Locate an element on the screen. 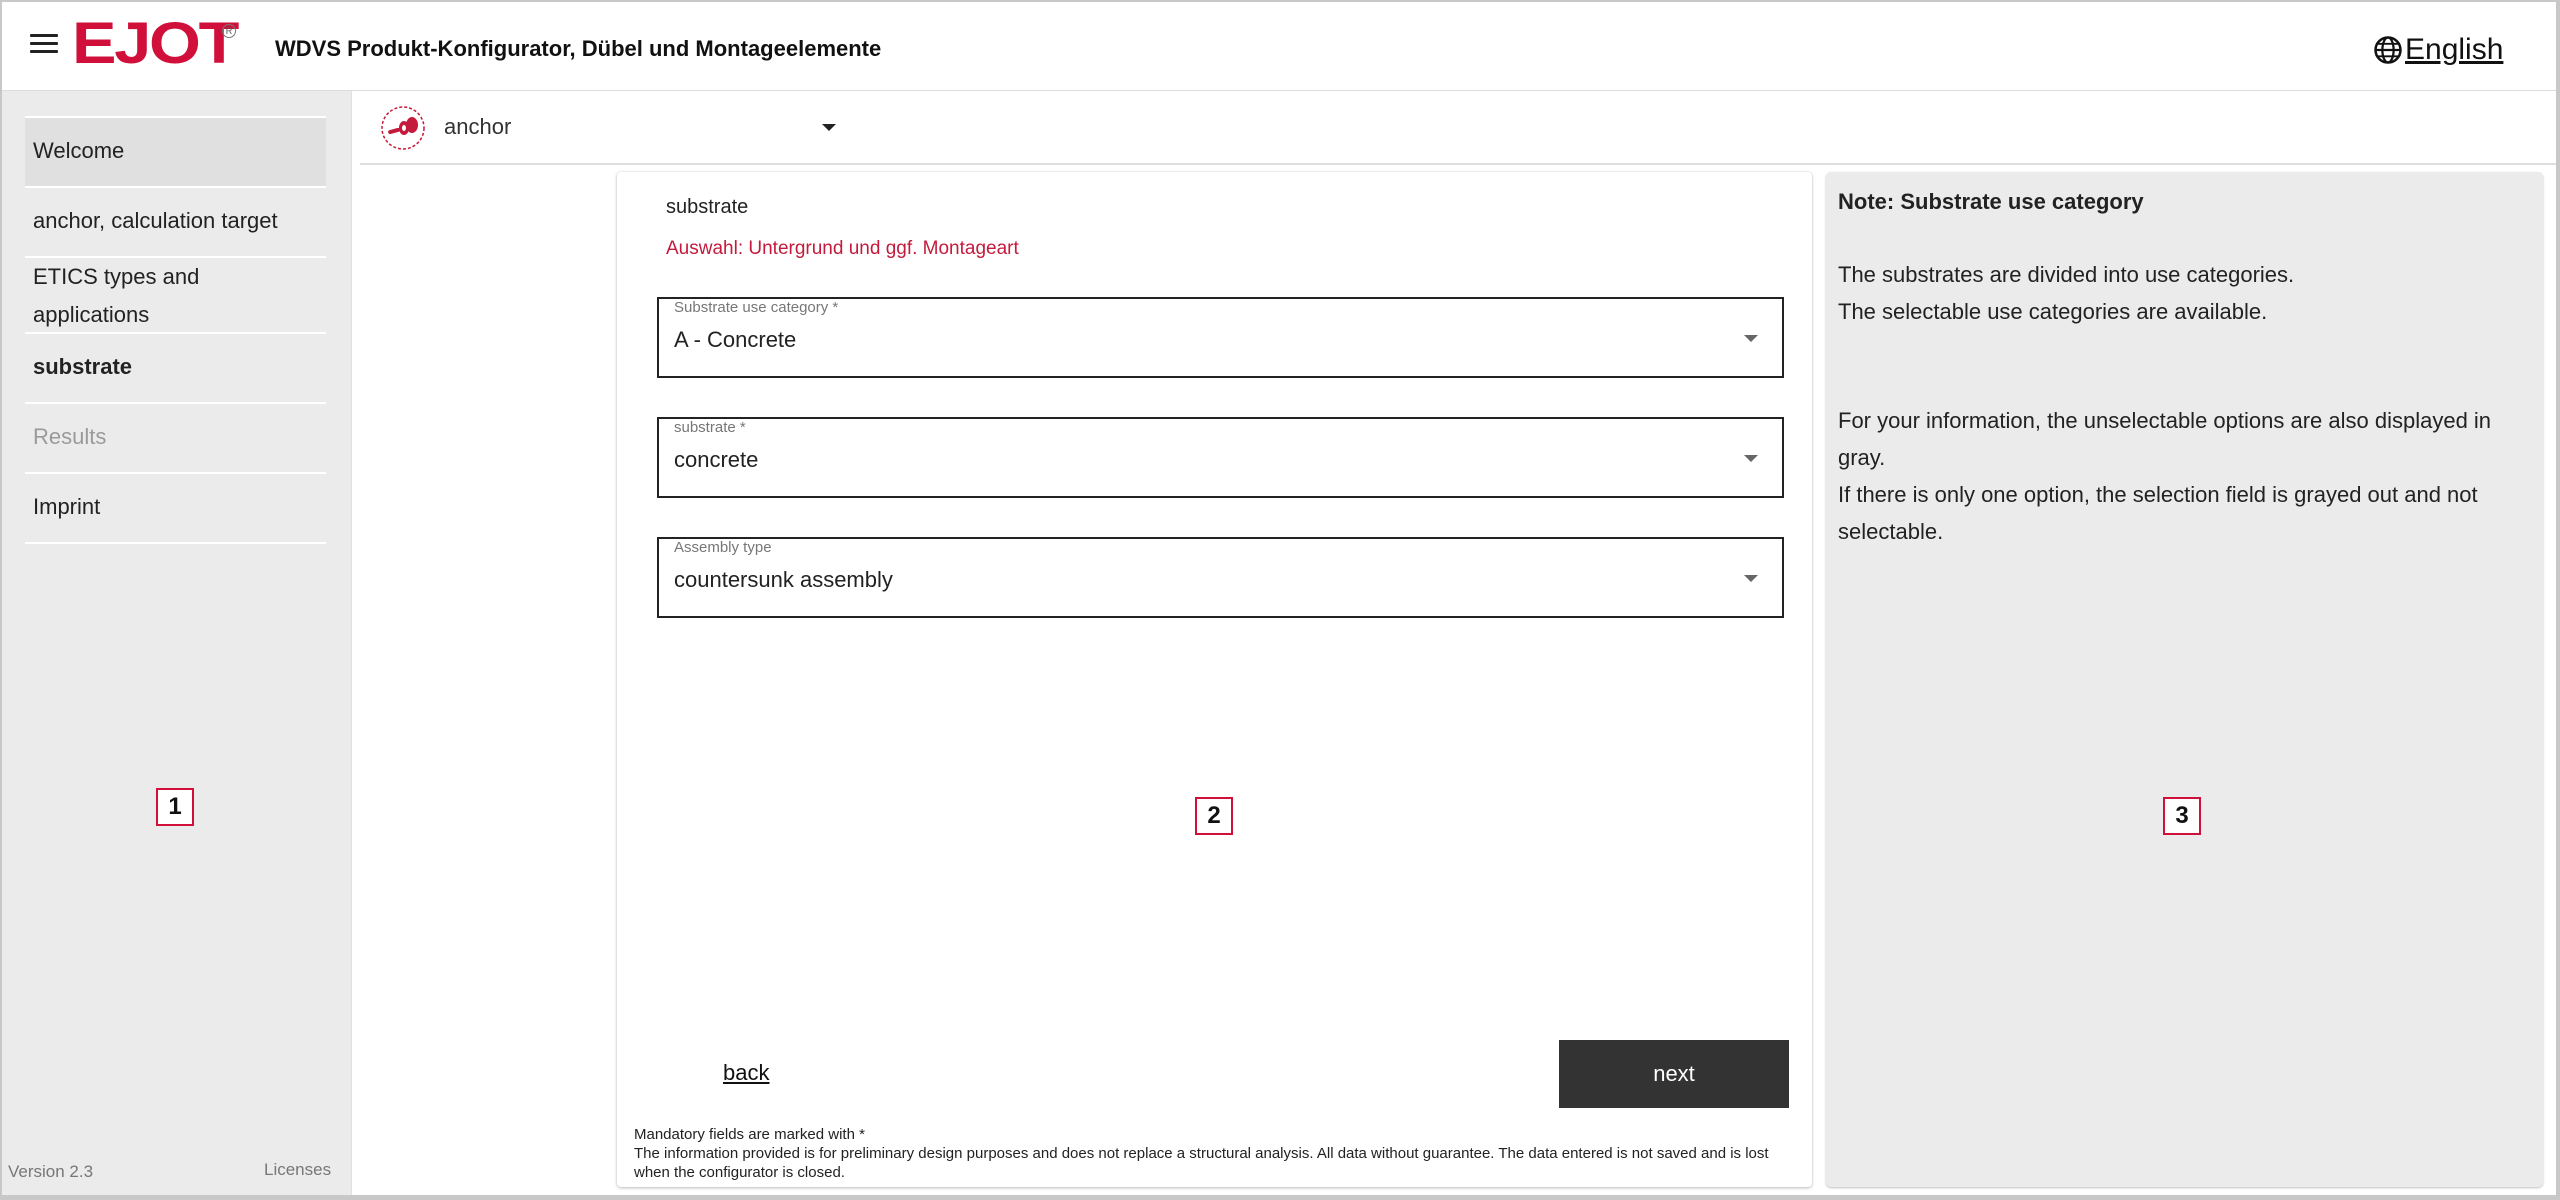 This screenshot has height=1200, width=2560. hamburger-menu-icon is located at coordinates (44, 45).